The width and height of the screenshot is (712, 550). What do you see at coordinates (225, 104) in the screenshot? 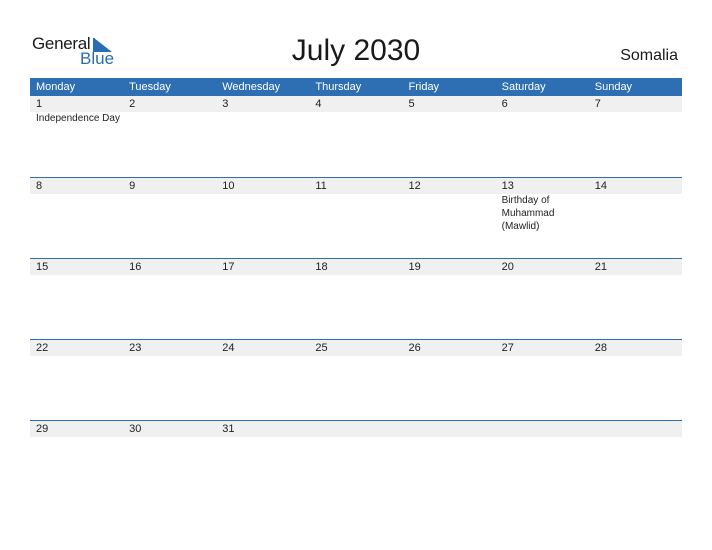
I see `day-number: 3` at bounding box center [225, 104].